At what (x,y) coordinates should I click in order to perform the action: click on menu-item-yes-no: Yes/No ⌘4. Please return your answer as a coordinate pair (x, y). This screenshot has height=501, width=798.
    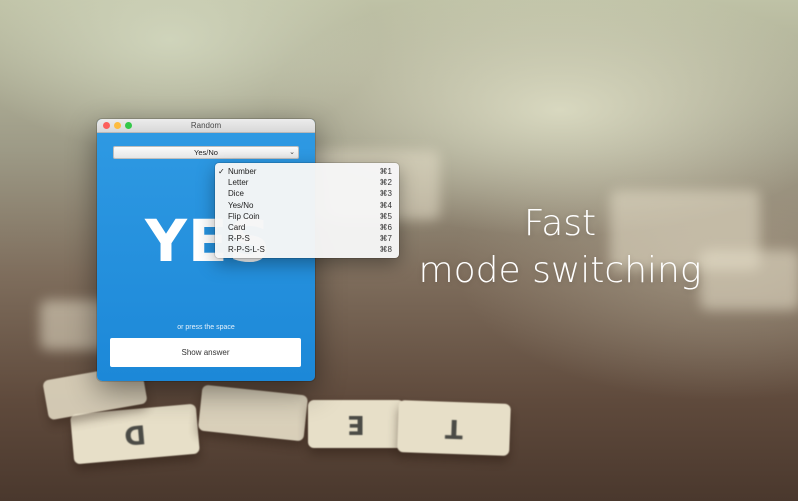
    Looking at the image, I should click on (307, 205).